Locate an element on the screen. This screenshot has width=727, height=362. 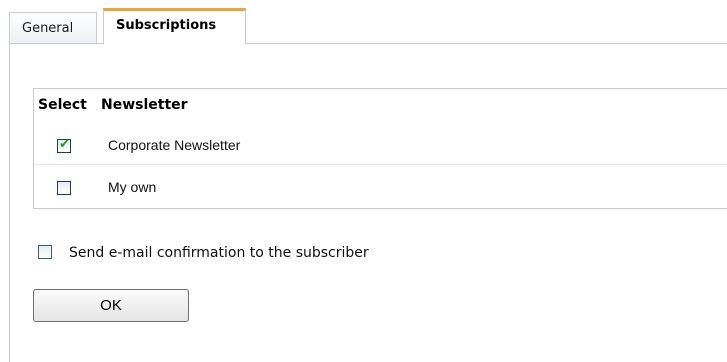
send-confirmation-checkbox is located at coordinates (45, 252).